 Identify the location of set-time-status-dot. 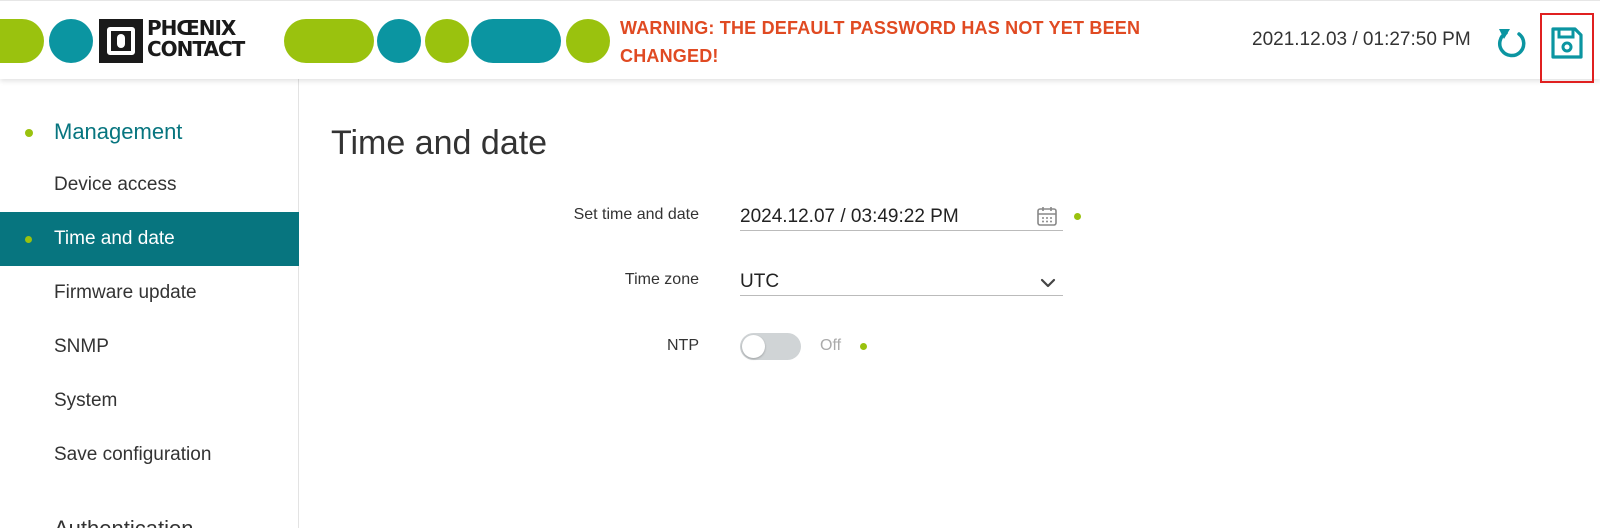
(1077, 216).